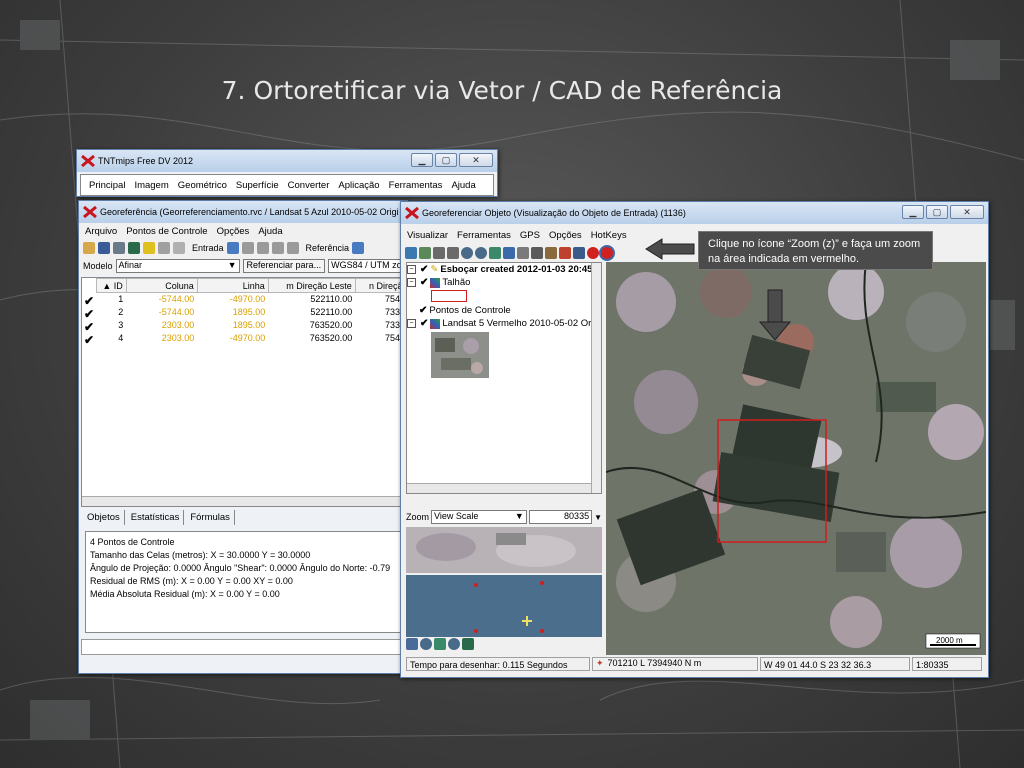 Image resolution: width=1024 pixels, height=768 pixels. I want to click on open-folder-icon, so click(89, 248).